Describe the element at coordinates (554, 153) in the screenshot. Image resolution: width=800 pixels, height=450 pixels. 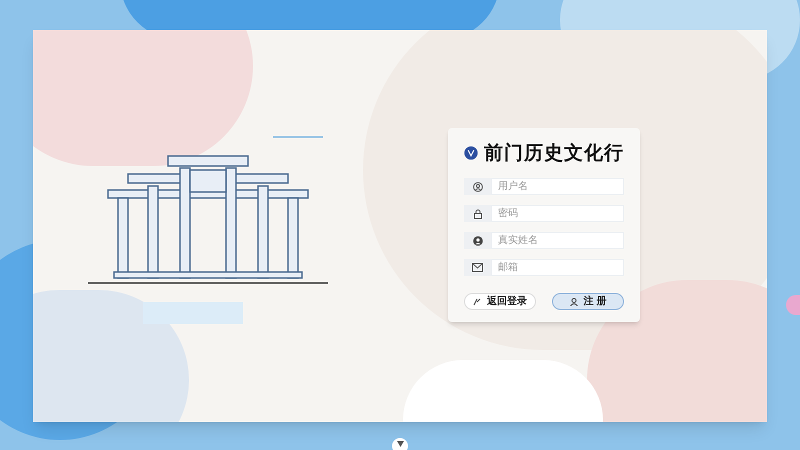
I see `site-title: 前门历史文化行` at that location.